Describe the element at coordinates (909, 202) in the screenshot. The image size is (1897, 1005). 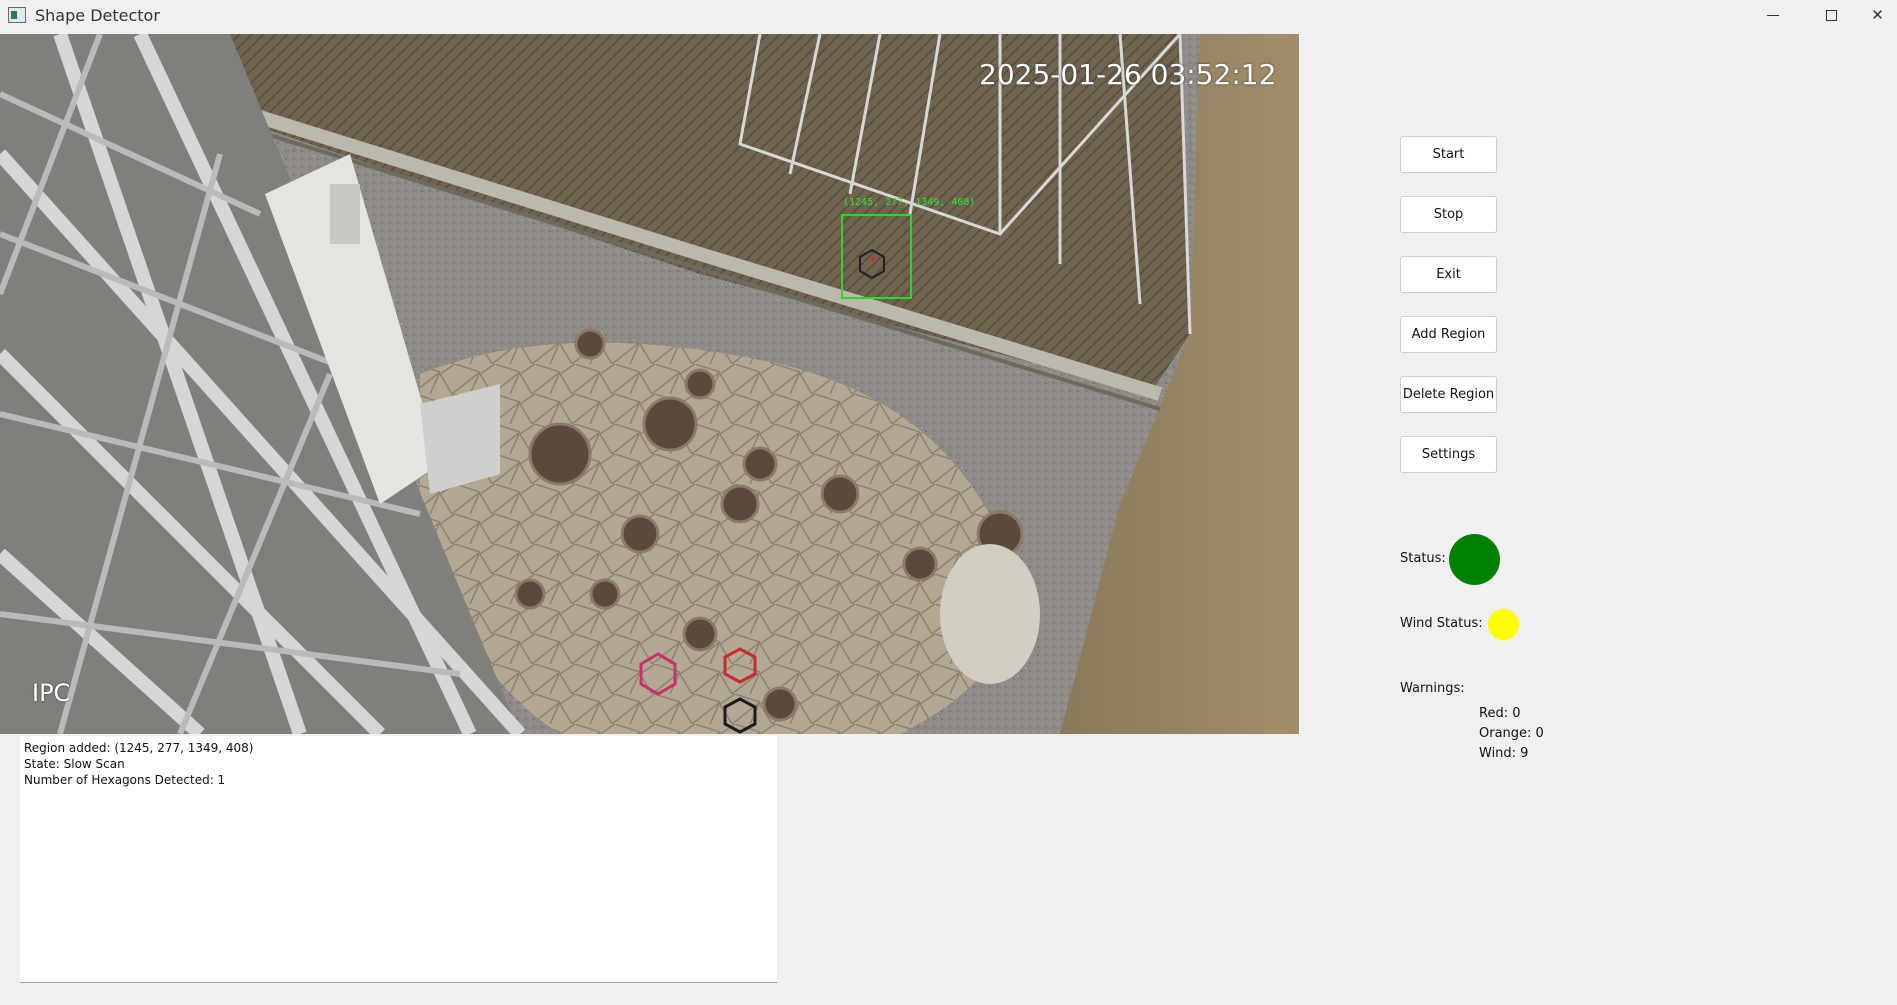
I see `region-box-label: (1245, 277, 1349, 408)` at that location.